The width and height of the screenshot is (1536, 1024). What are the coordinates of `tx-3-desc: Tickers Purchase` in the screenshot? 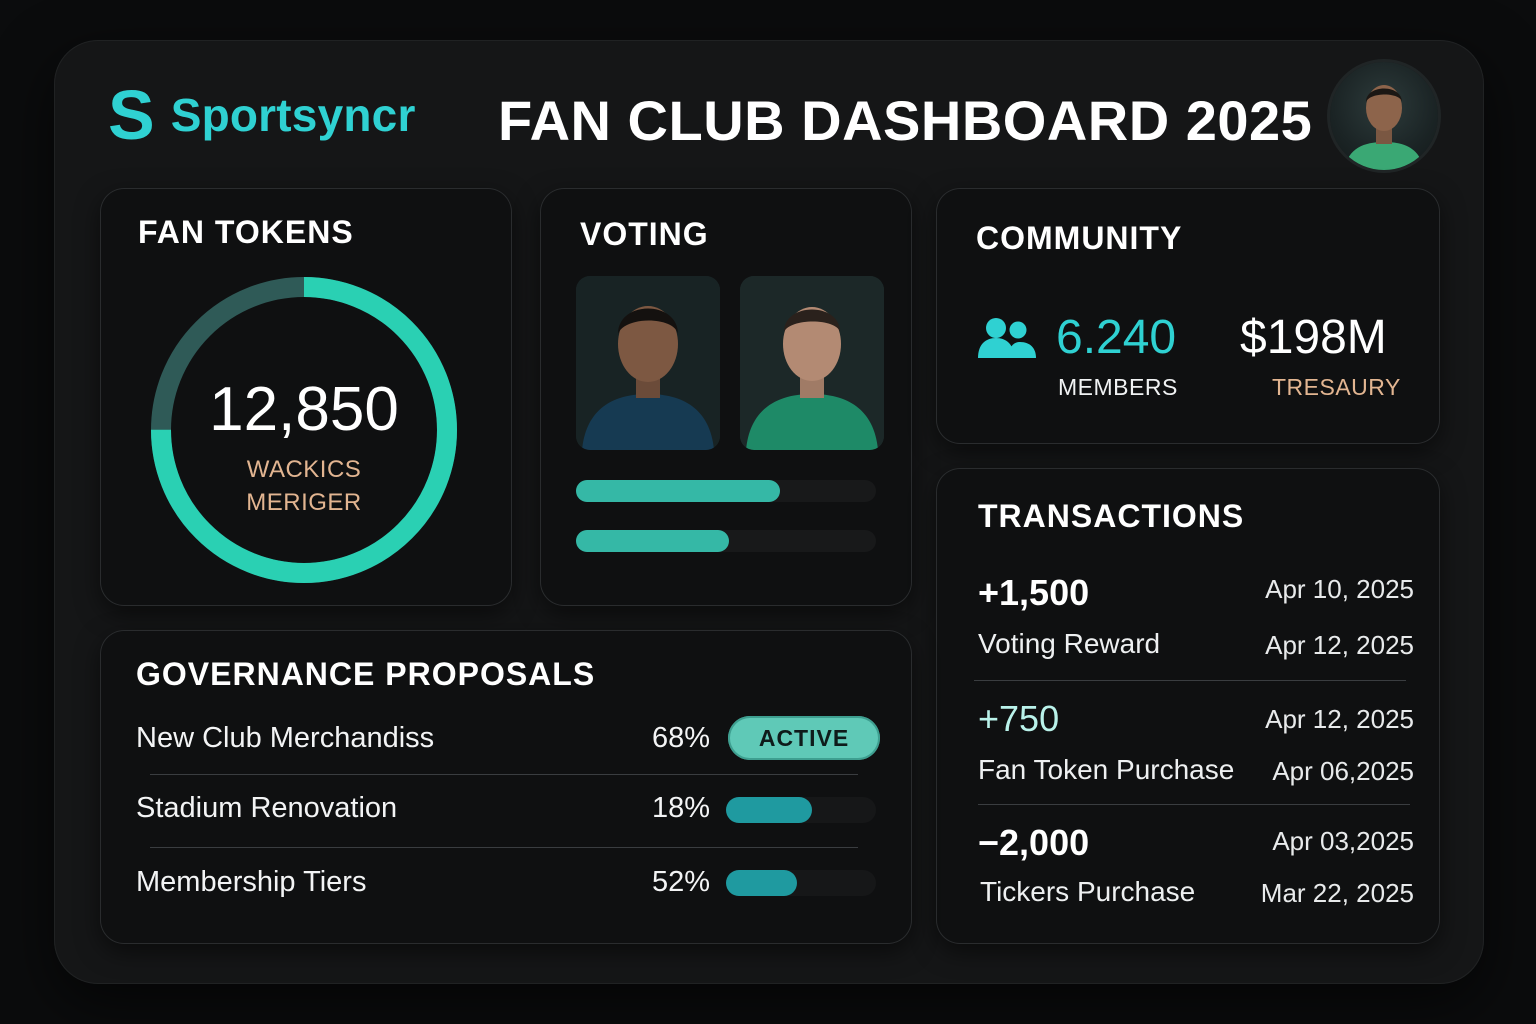 It's located at (1088, 891).